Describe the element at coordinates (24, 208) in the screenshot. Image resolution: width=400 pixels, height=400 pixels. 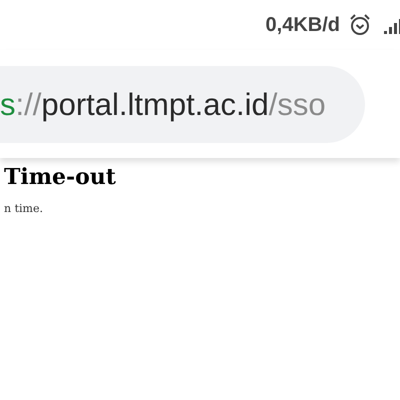
I see `error-message: n time.` at that location.